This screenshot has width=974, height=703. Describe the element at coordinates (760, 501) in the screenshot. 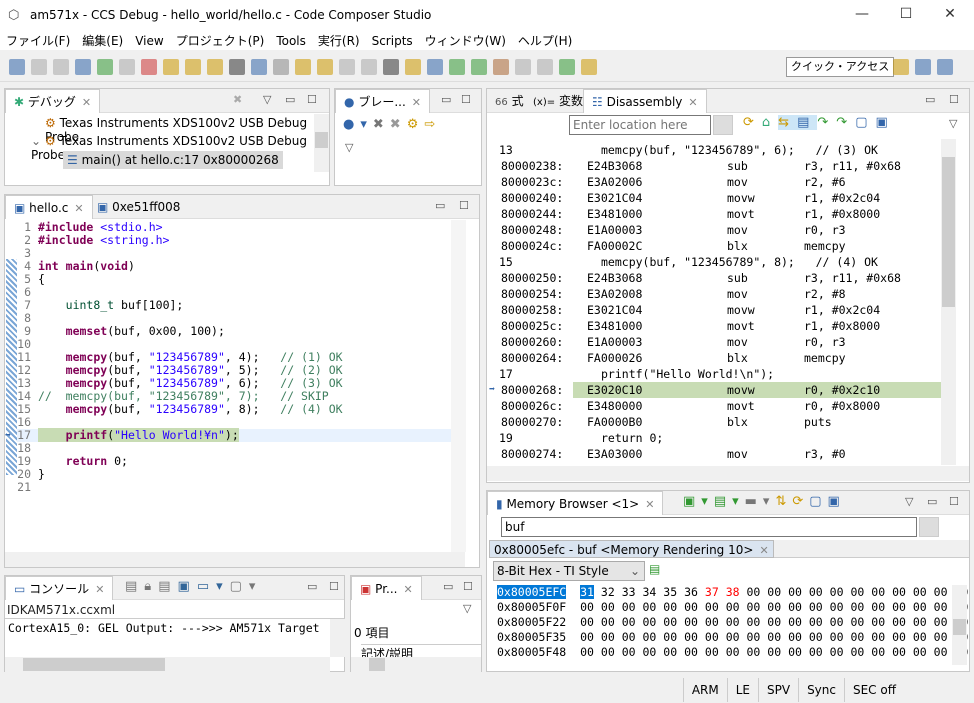

I see `save-memory-icon: ▬▾` at that location.